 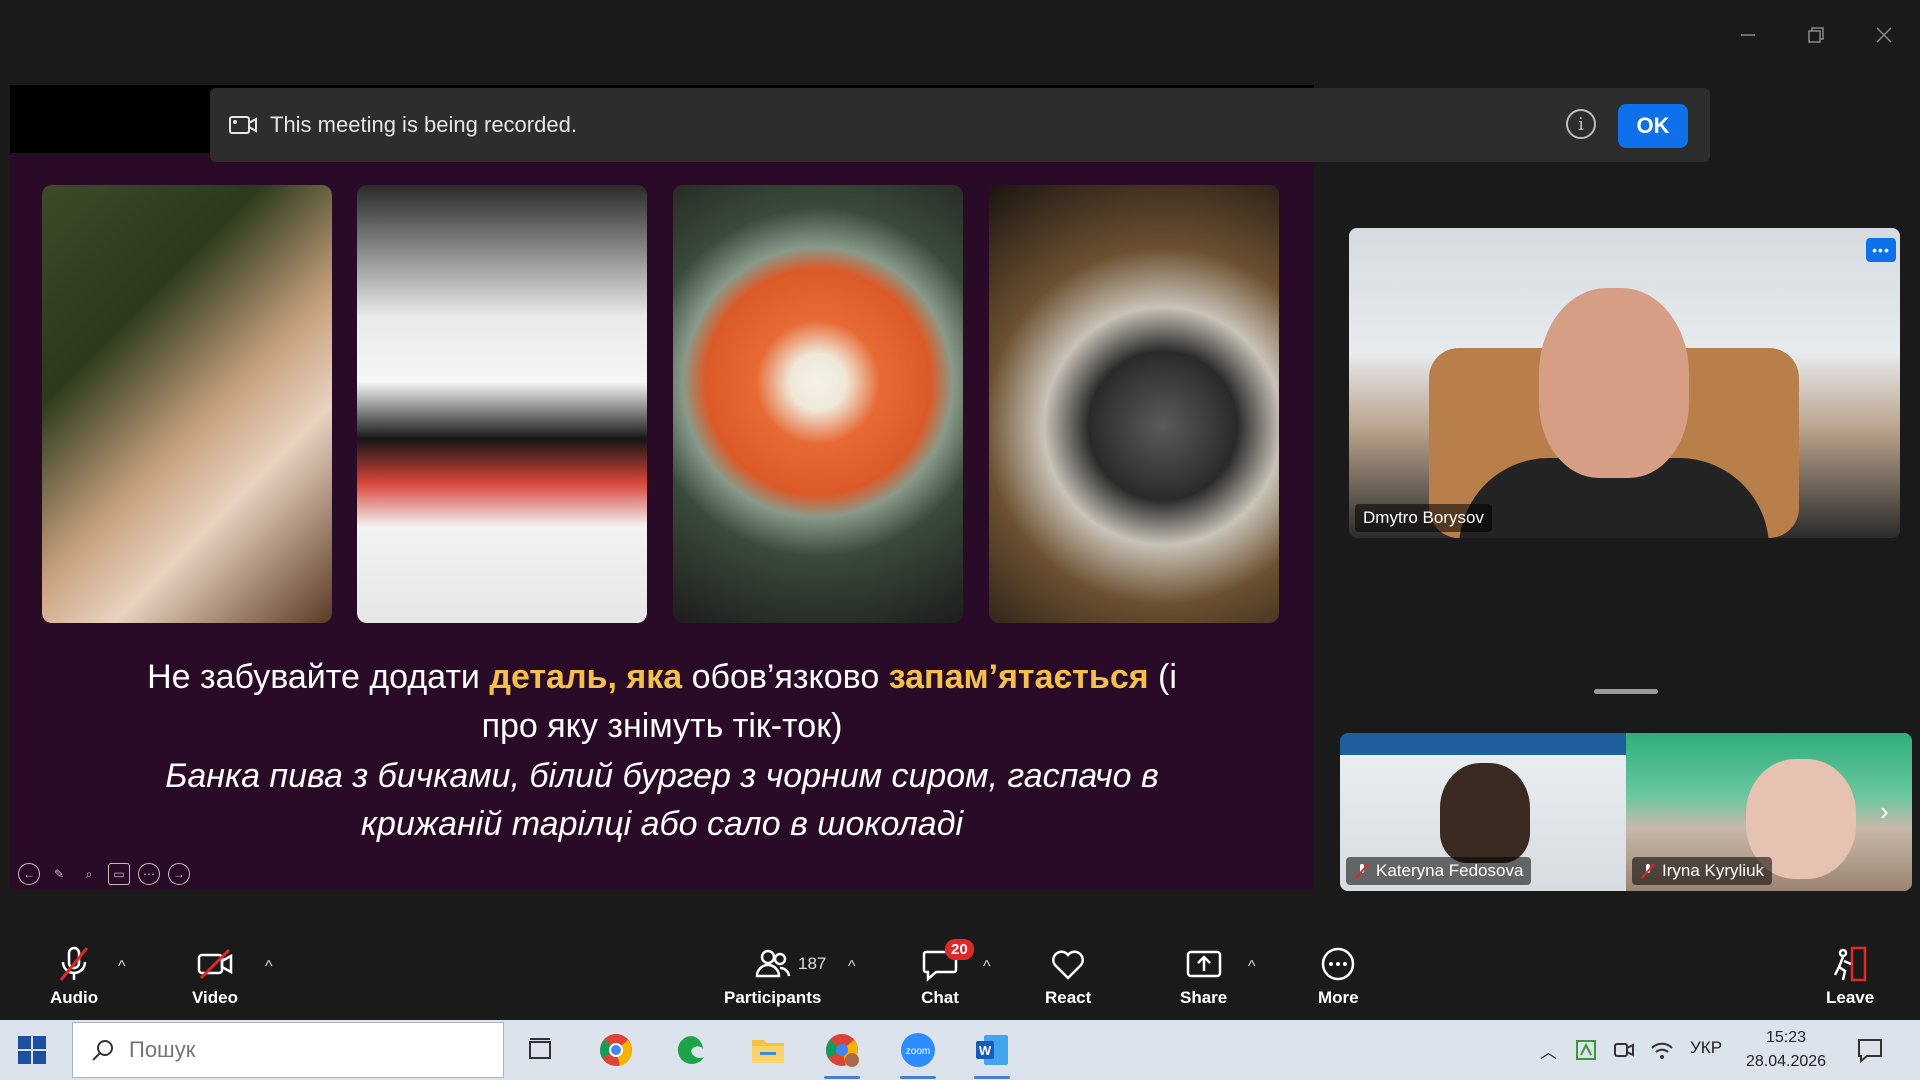 What do you see at coordinates (1713, 870) in the screenshot?
I see `participant-name: Iryna Kyryliuk` at bounding box center [1713, 870].